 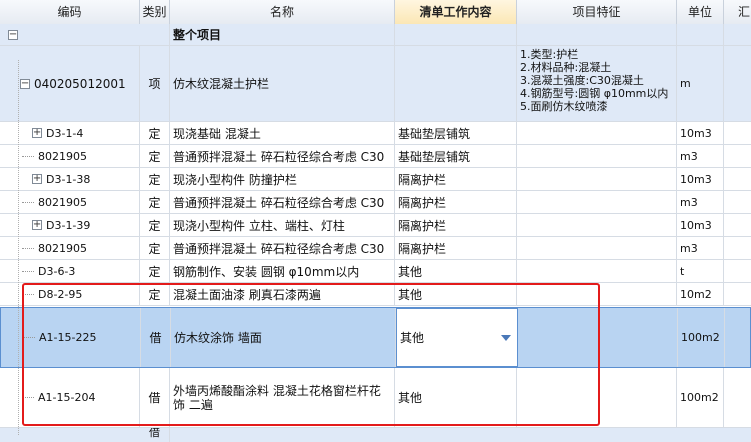 I want to click on feature-line: 5.面刷仿木纹喷漆, so click(x=564, y=106).